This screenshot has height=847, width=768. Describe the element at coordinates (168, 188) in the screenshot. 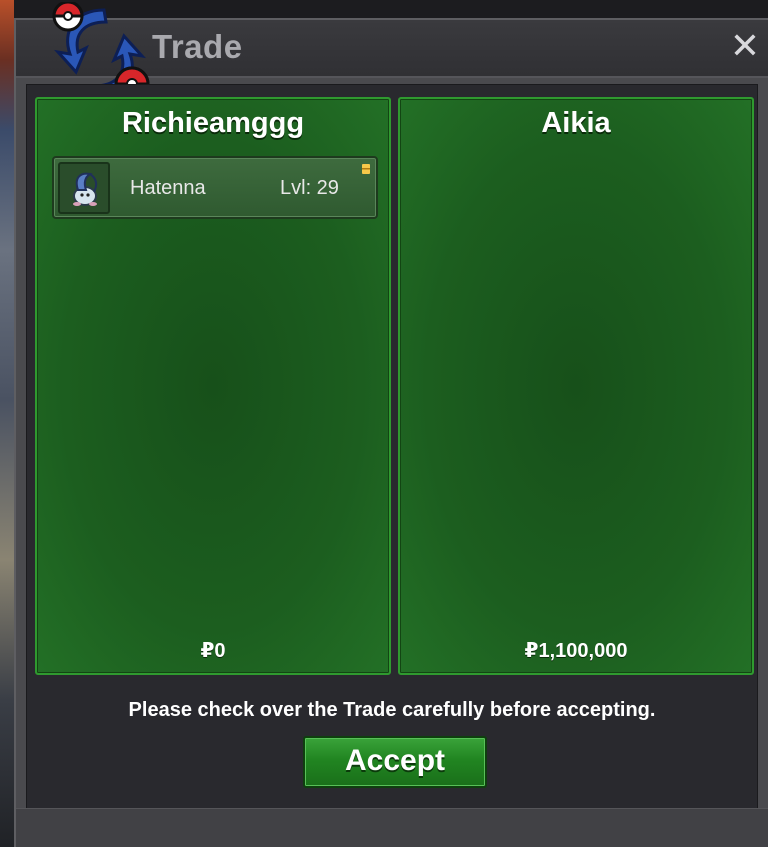

I see `pokemon-name: Hatenna` at that location.